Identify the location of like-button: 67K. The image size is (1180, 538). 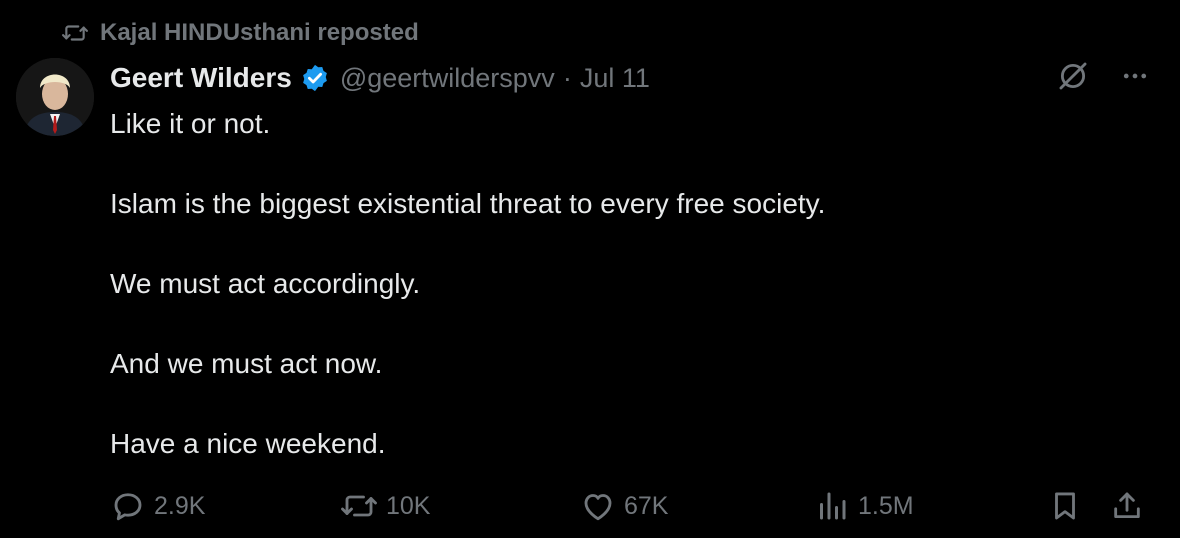
(624, 506).